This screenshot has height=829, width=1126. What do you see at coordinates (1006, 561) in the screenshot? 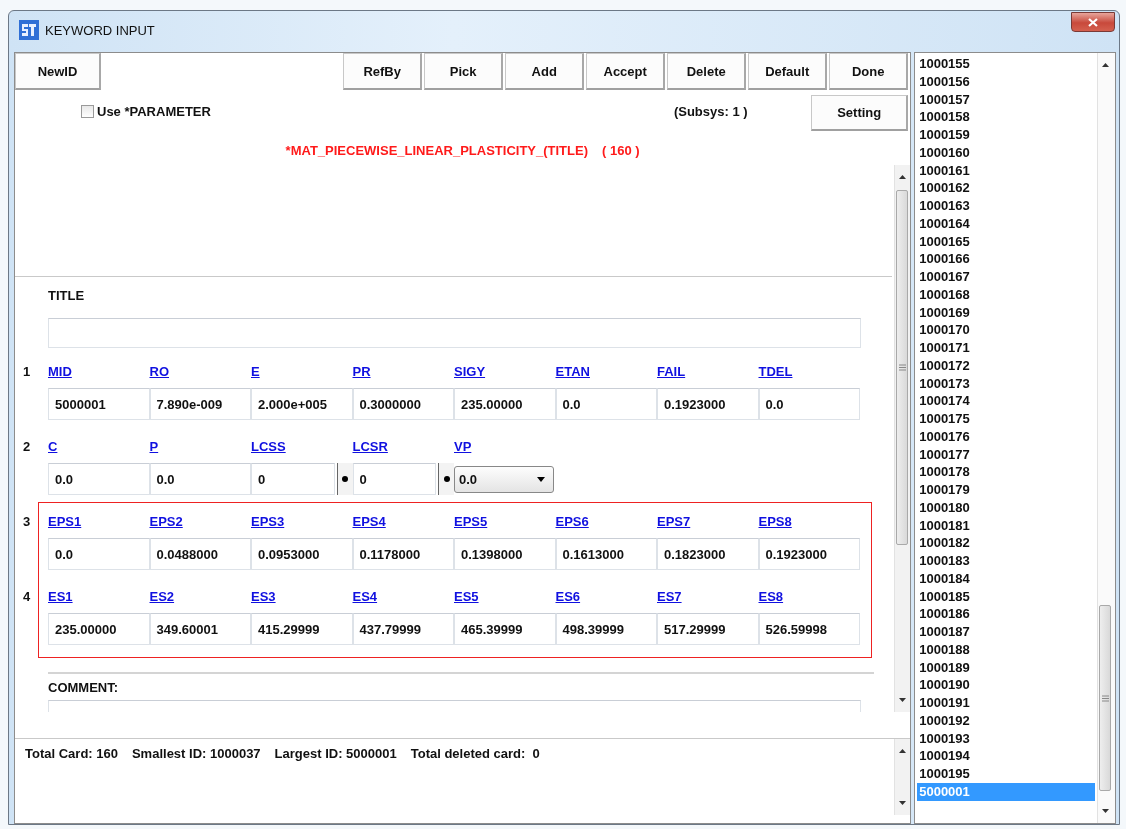
I see `list-item: 1000183` at bounding box center [1006, 561].